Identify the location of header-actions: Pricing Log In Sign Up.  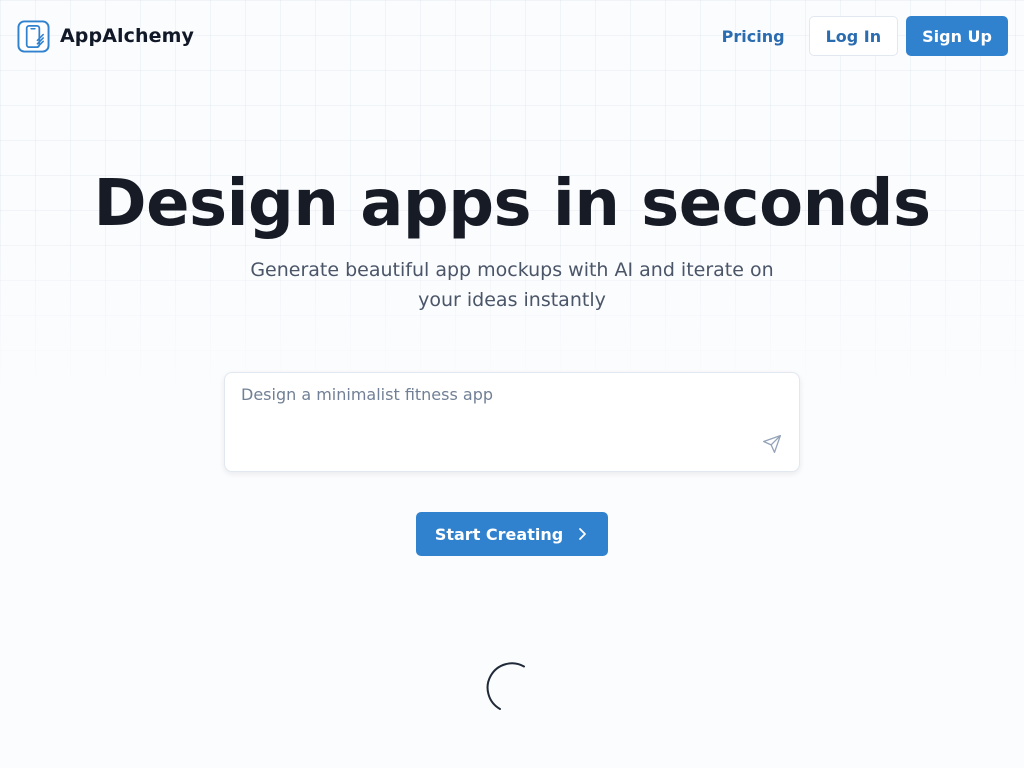
(857, 36).